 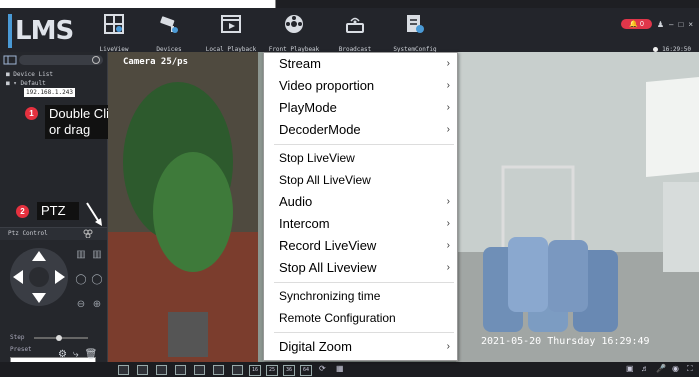 I want to click on nav-system-config: SystemConfig, so click(x=415, y=32).